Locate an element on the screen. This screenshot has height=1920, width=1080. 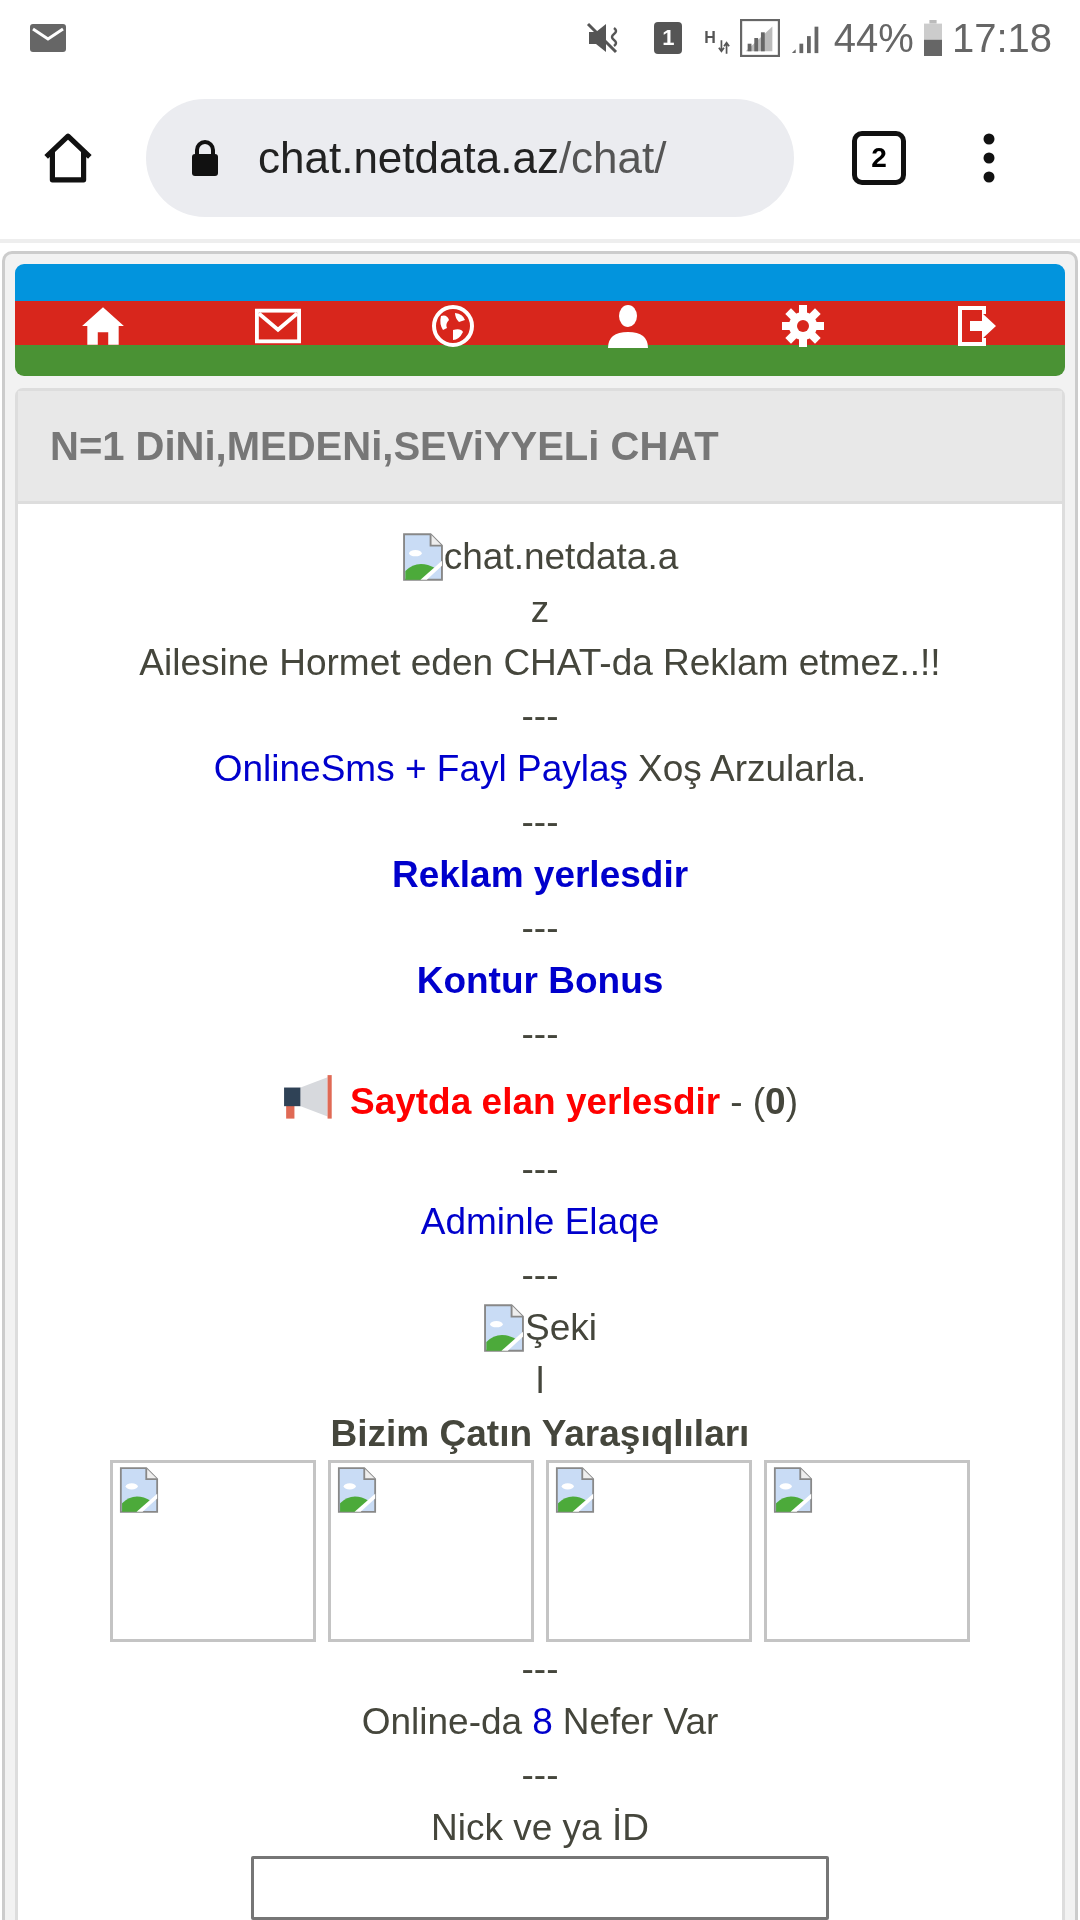
menu-icon is located at coordinates (989, 157).